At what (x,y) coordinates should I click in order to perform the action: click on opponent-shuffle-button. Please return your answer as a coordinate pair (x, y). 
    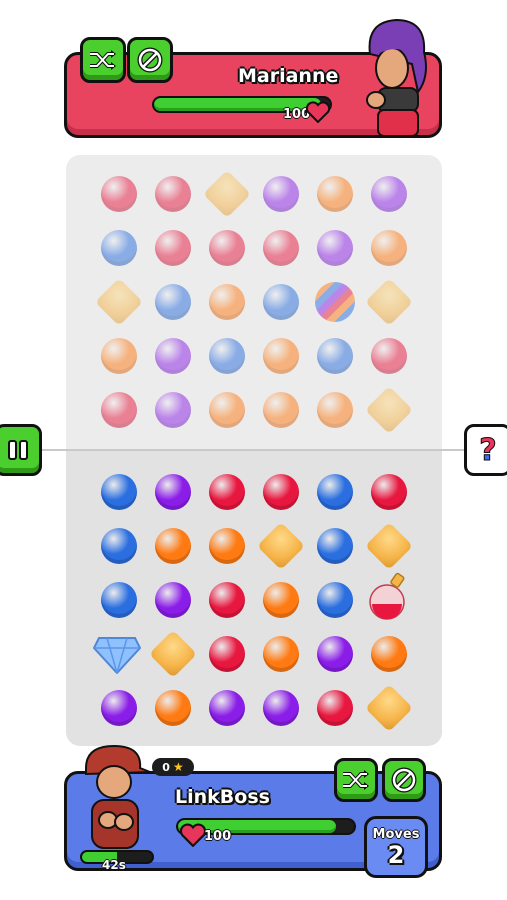
    Looking at the image, I should click on (103, 60).